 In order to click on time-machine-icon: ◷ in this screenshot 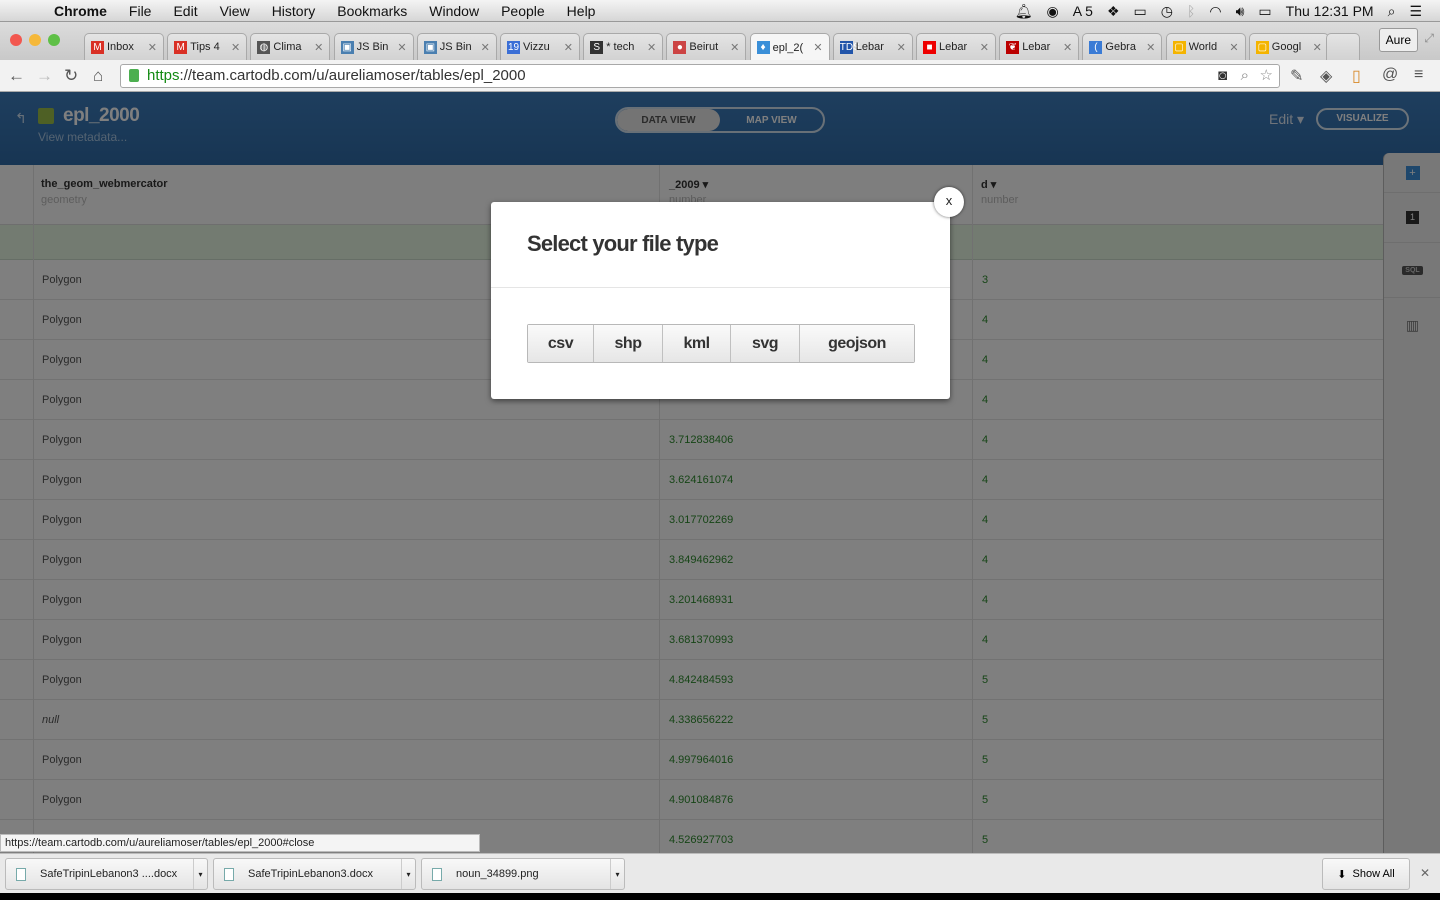, I will do `click(1167, 11)`.